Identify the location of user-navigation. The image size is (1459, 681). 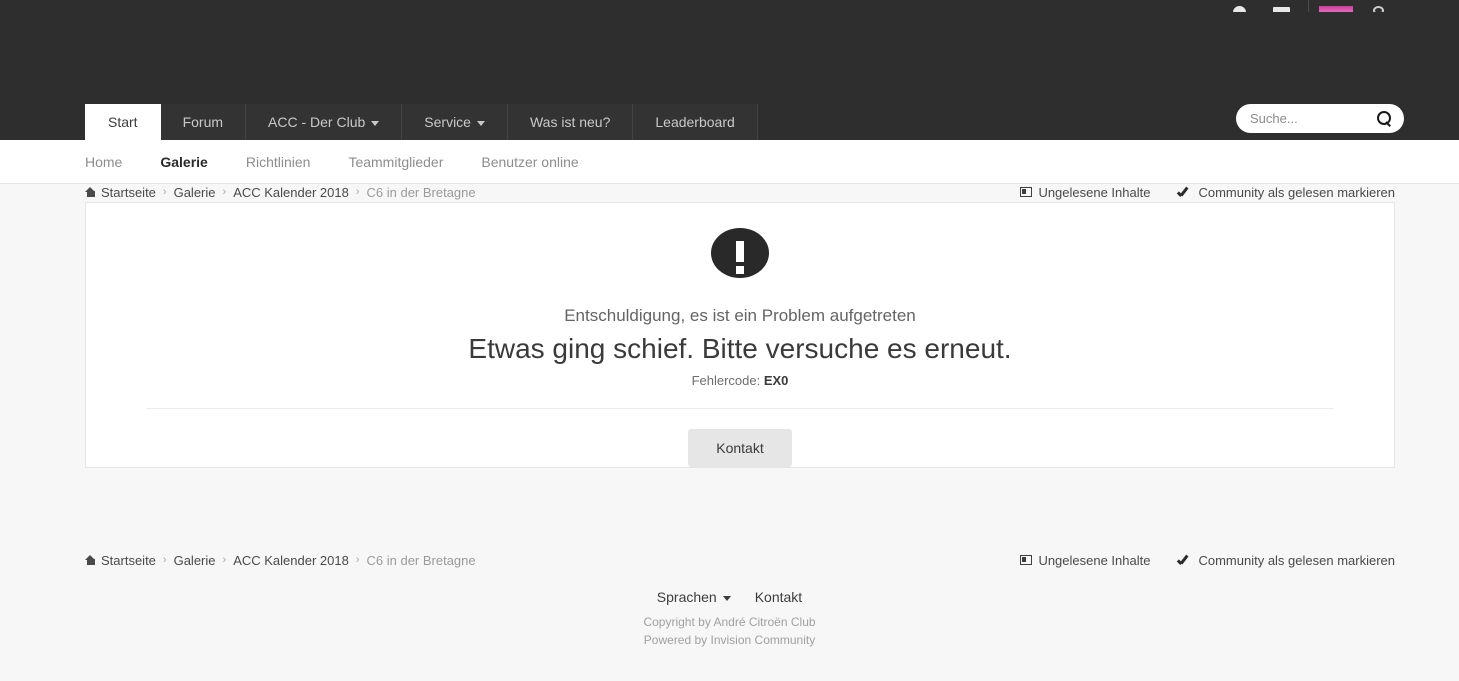
(1308, 6).